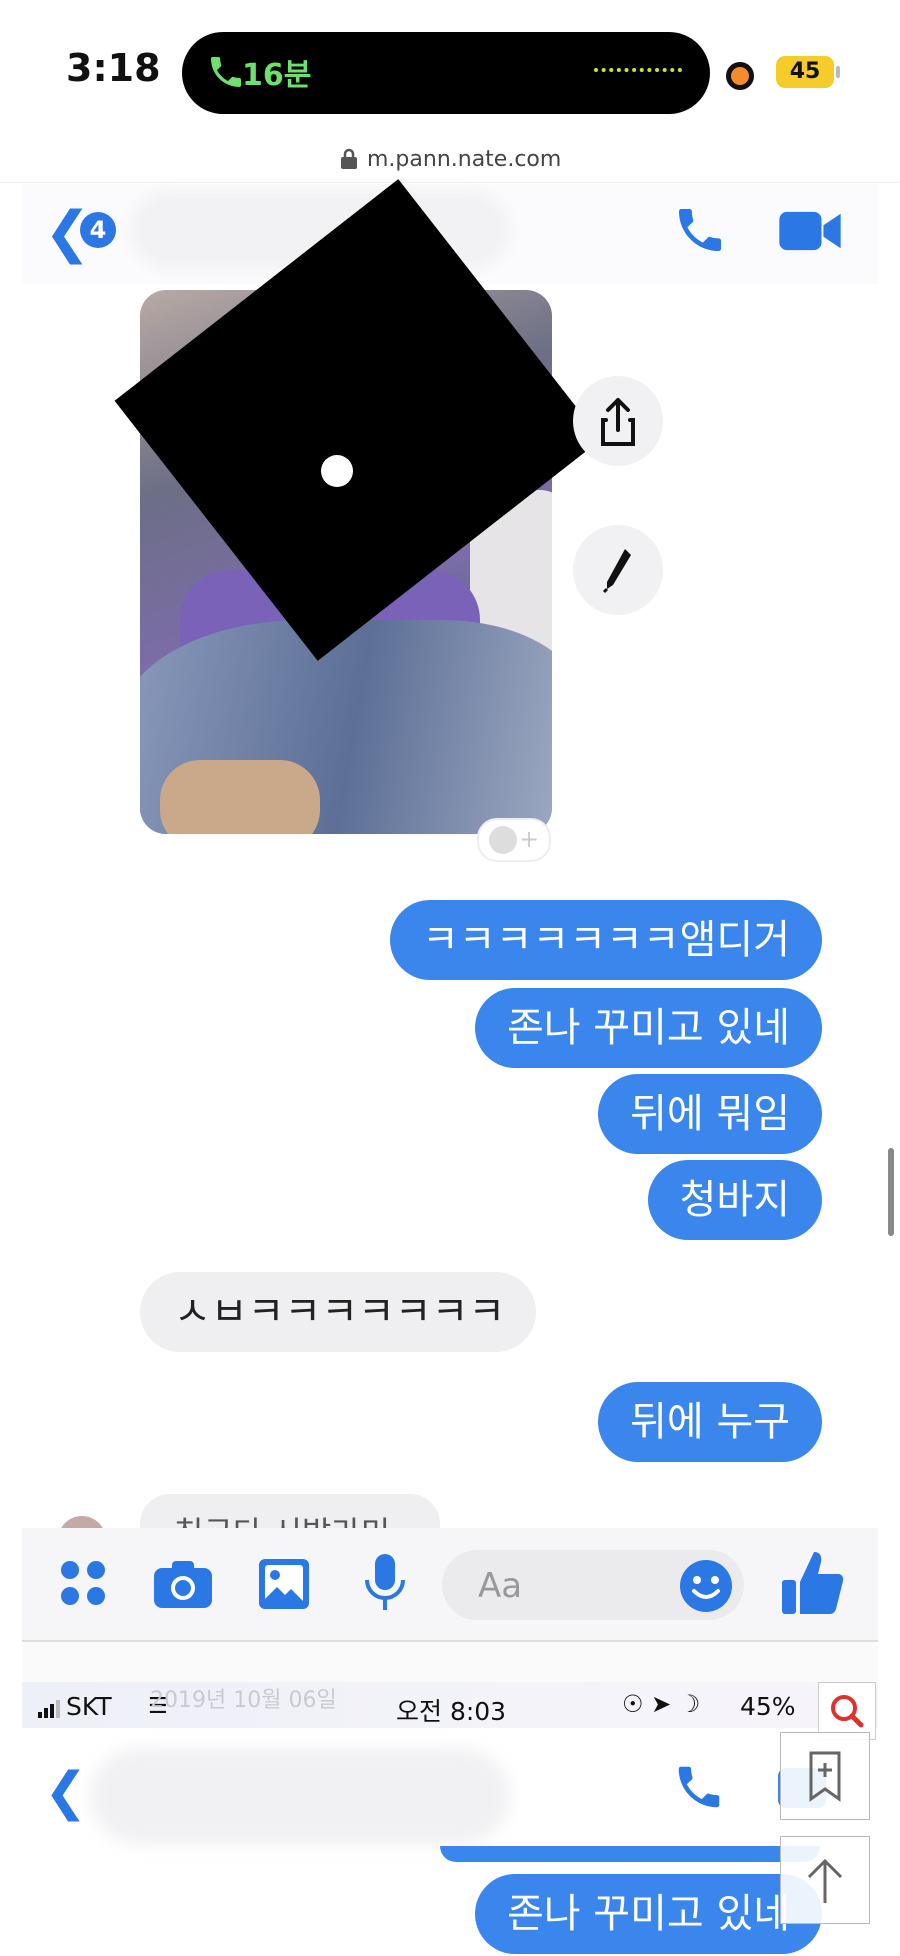 The width and height of the screenshot is (900, 1956). Describe the element at coordinates (338, 1312) in the screenshot. I see `received-message: ㅅㅂㅋㅋㅋㅋㅋㅋㅋ` at that location.